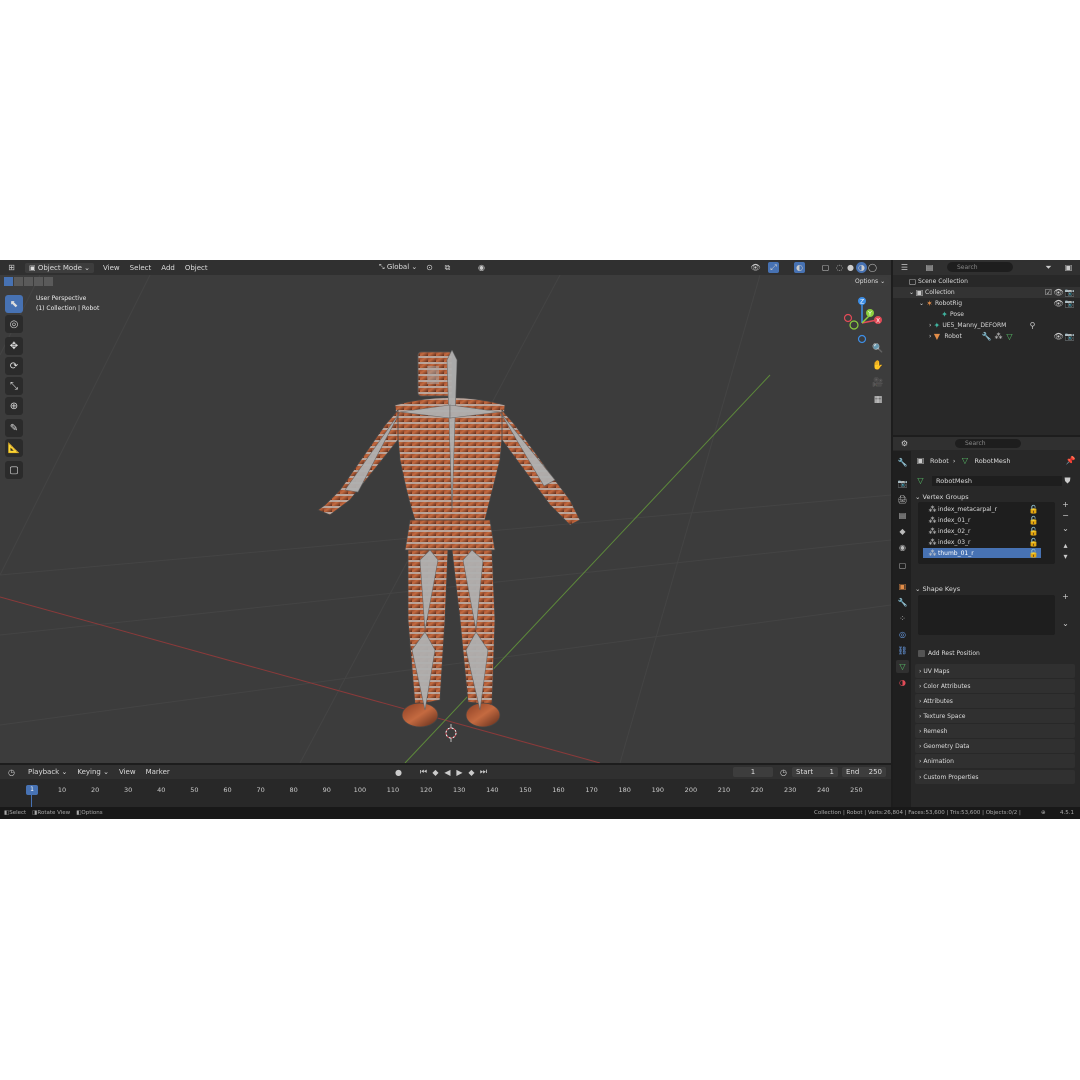  I want to click on pivot-icon: ⊙, so click(429, 267).